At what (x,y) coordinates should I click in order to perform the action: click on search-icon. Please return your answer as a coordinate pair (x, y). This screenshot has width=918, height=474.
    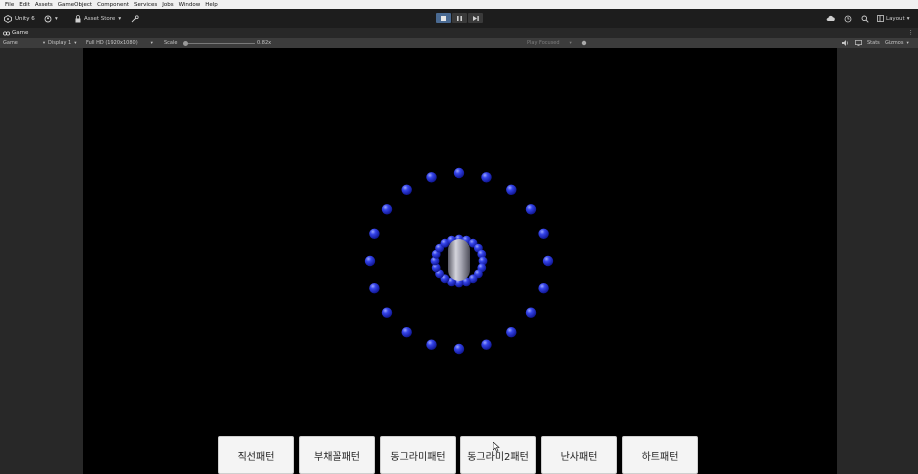
    Looking at the image, I should click on (865, 19).